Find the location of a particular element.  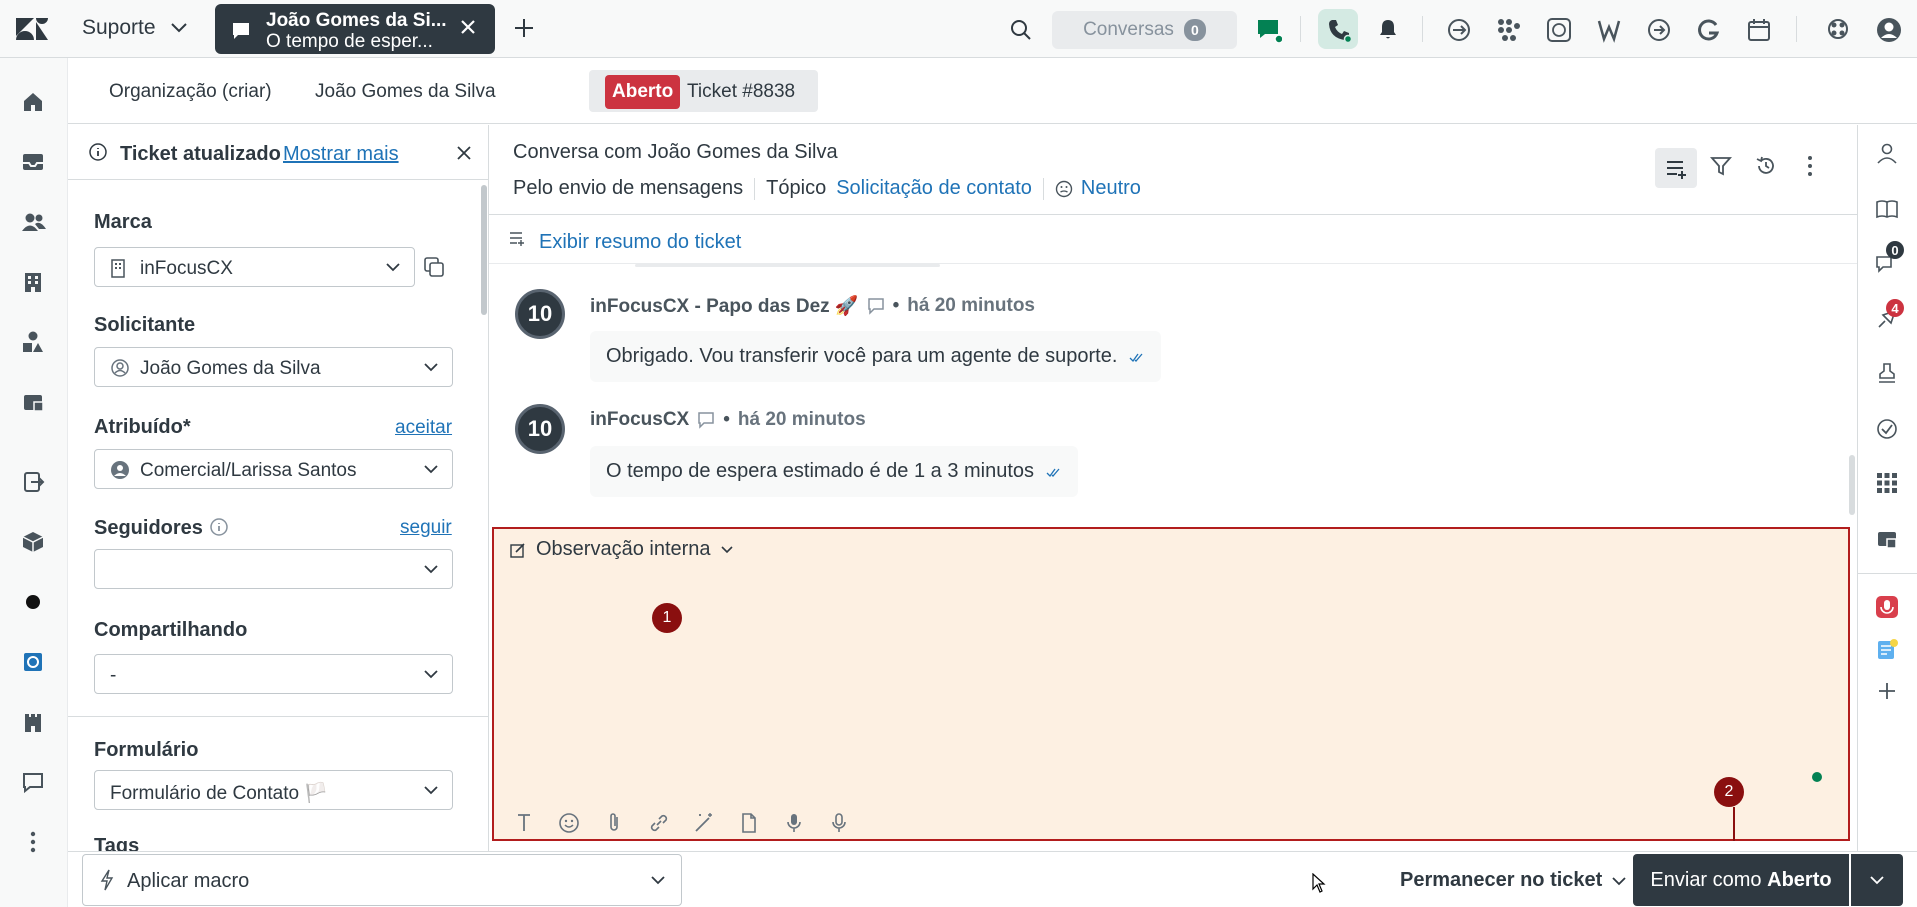

organizations-icon is located at coordinates (34, 283).